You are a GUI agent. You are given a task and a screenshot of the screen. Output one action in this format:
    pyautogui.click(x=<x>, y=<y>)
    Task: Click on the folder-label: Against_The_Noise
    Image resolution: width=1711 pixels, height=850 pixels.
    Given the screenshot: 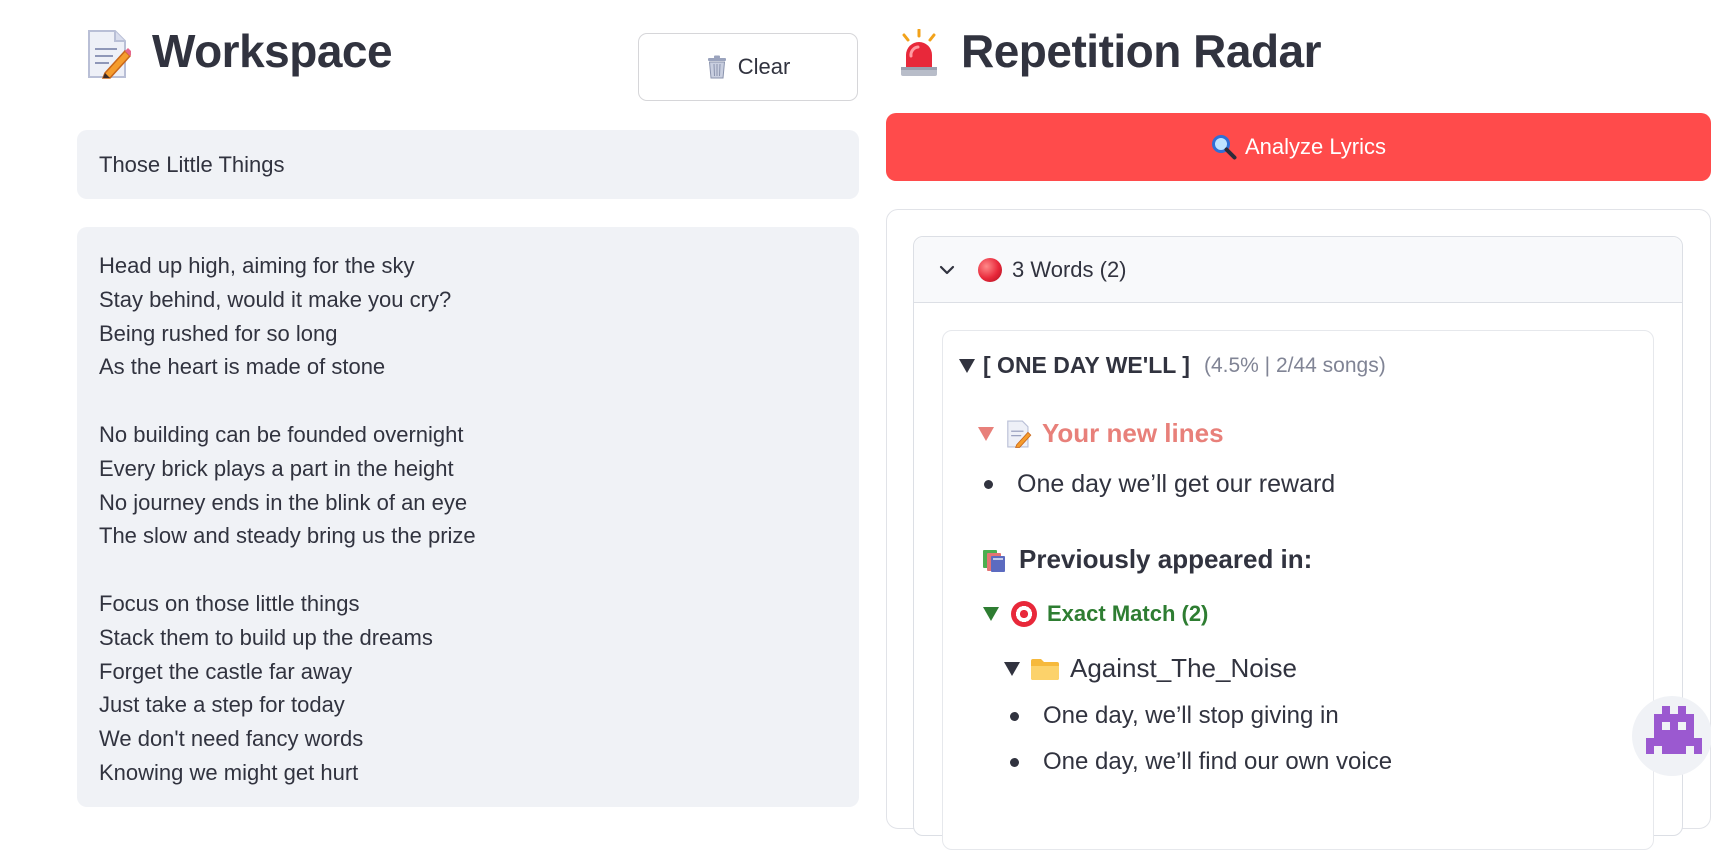 What is the action you would take?
    pyautogui.click(x=1183, y=668)
    